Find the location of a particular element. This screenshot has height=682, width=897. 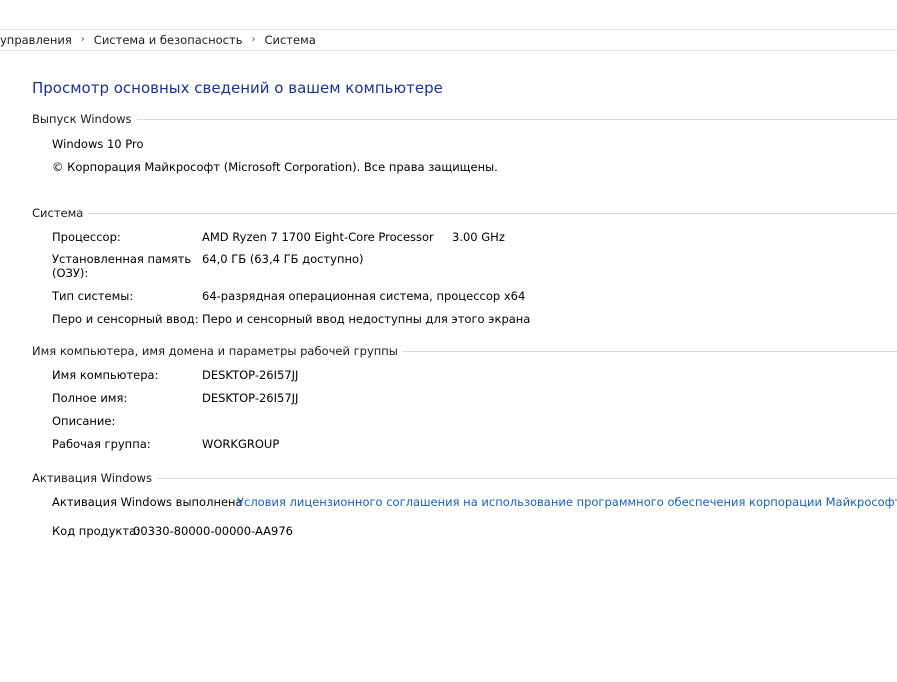

ram-value: 64,0 ГБ (63,4 ГБ доступно) is located at coordinates (283, 259).